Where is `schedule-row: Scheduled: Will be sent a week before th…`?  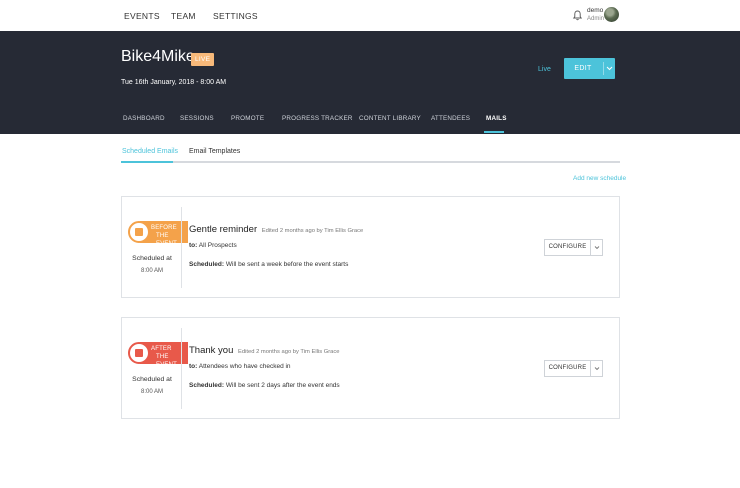 schedule-row: Scheduled: Will be sent a week before th… is located at coordinates (268, 264).